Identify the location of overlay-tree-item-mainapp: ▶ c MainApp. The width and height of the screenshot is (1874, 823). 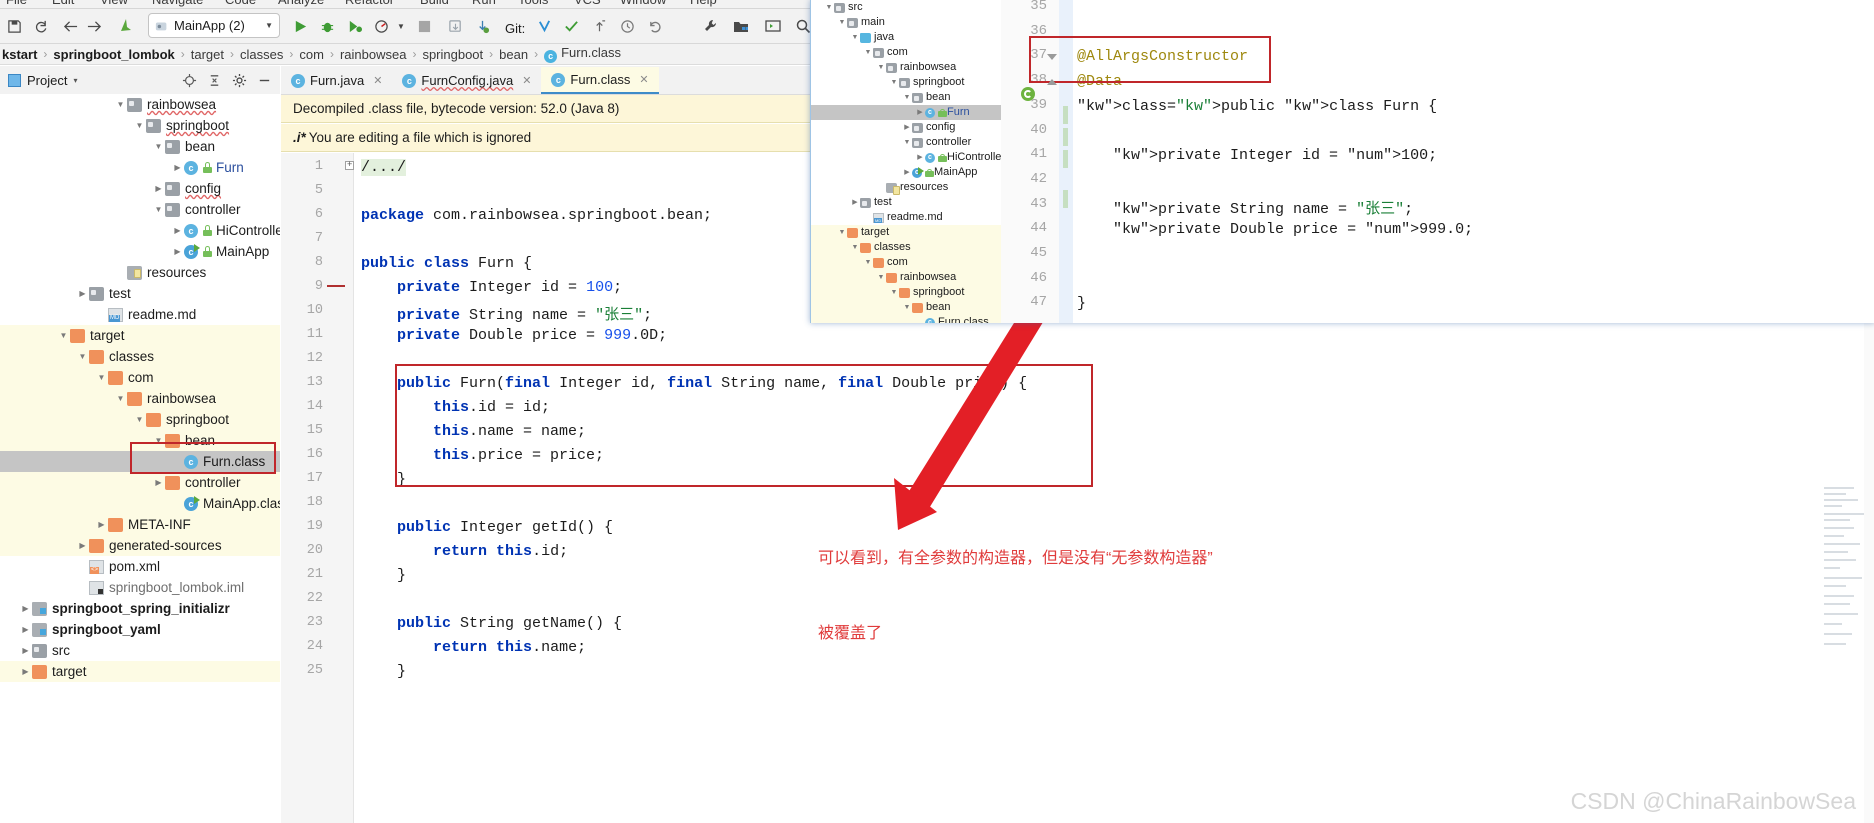
(906, 172).